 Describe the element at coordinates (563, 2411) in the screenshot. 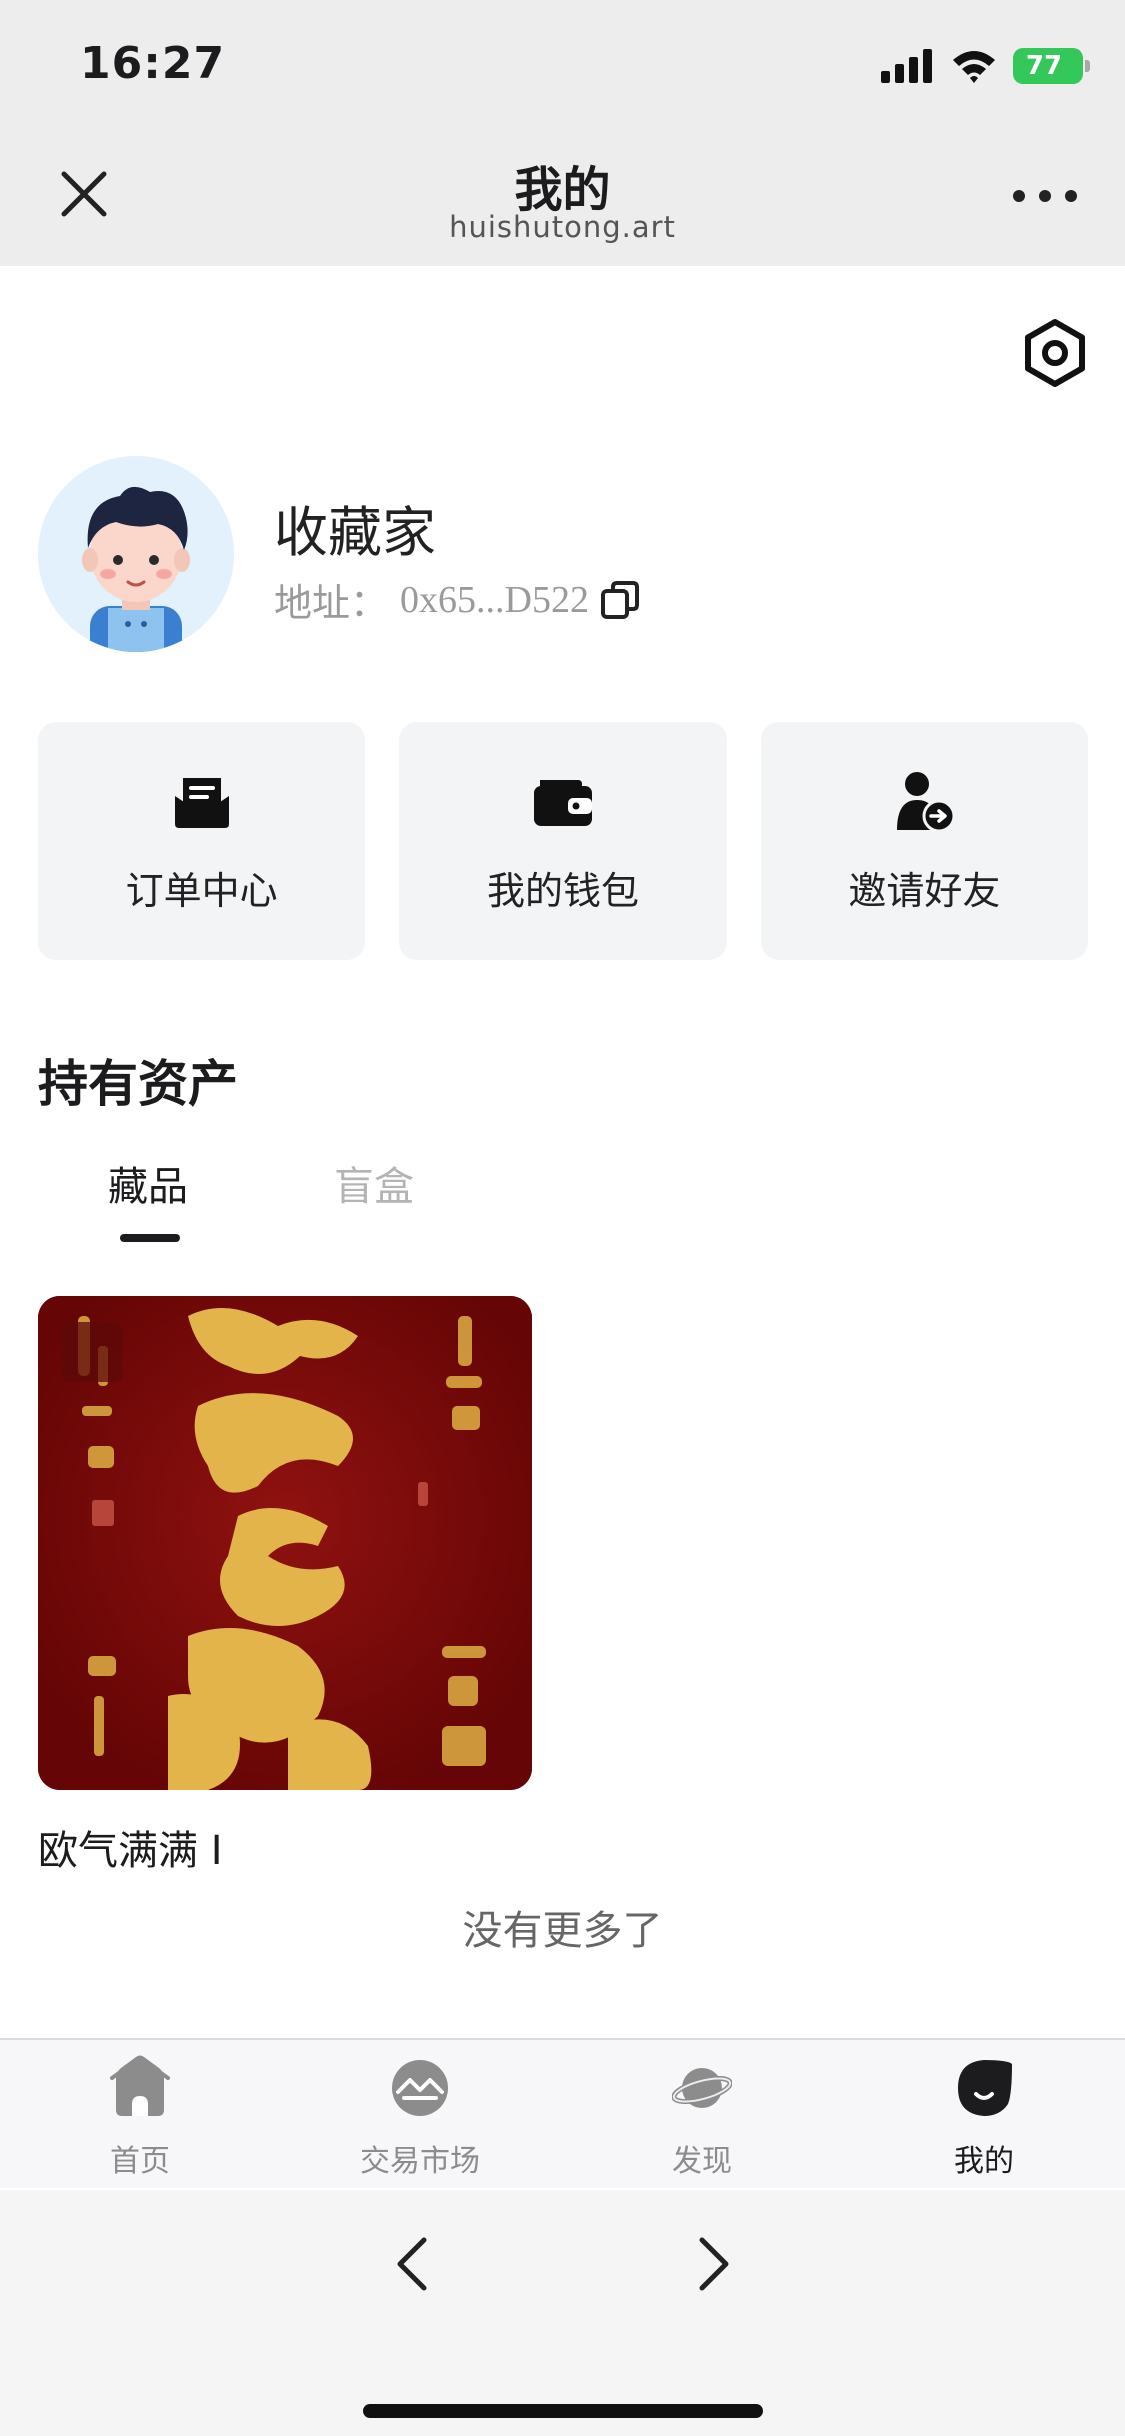

I see `home-indicator` at that location.